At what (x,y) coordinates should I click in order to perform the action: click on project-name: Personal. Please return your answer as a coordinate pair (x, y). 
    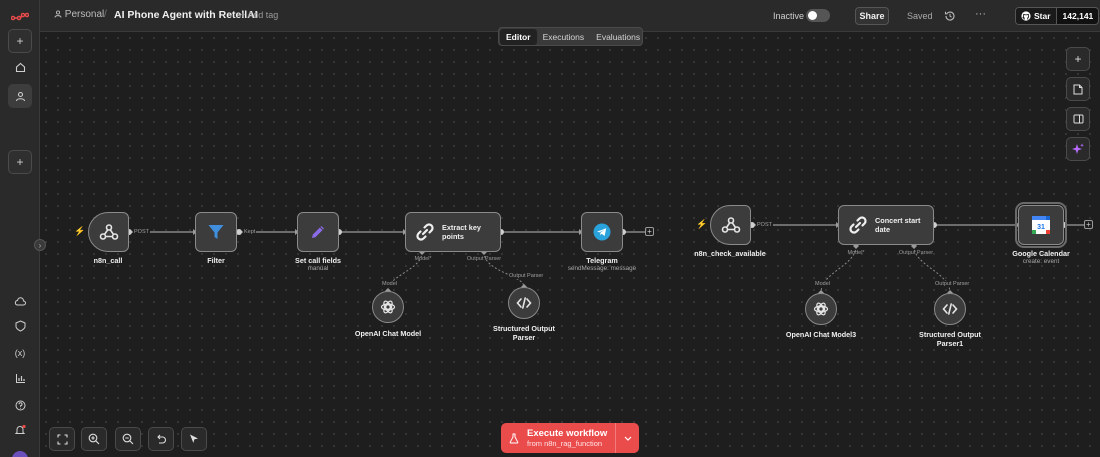
    Looking at the image, I should click on (84, 14).